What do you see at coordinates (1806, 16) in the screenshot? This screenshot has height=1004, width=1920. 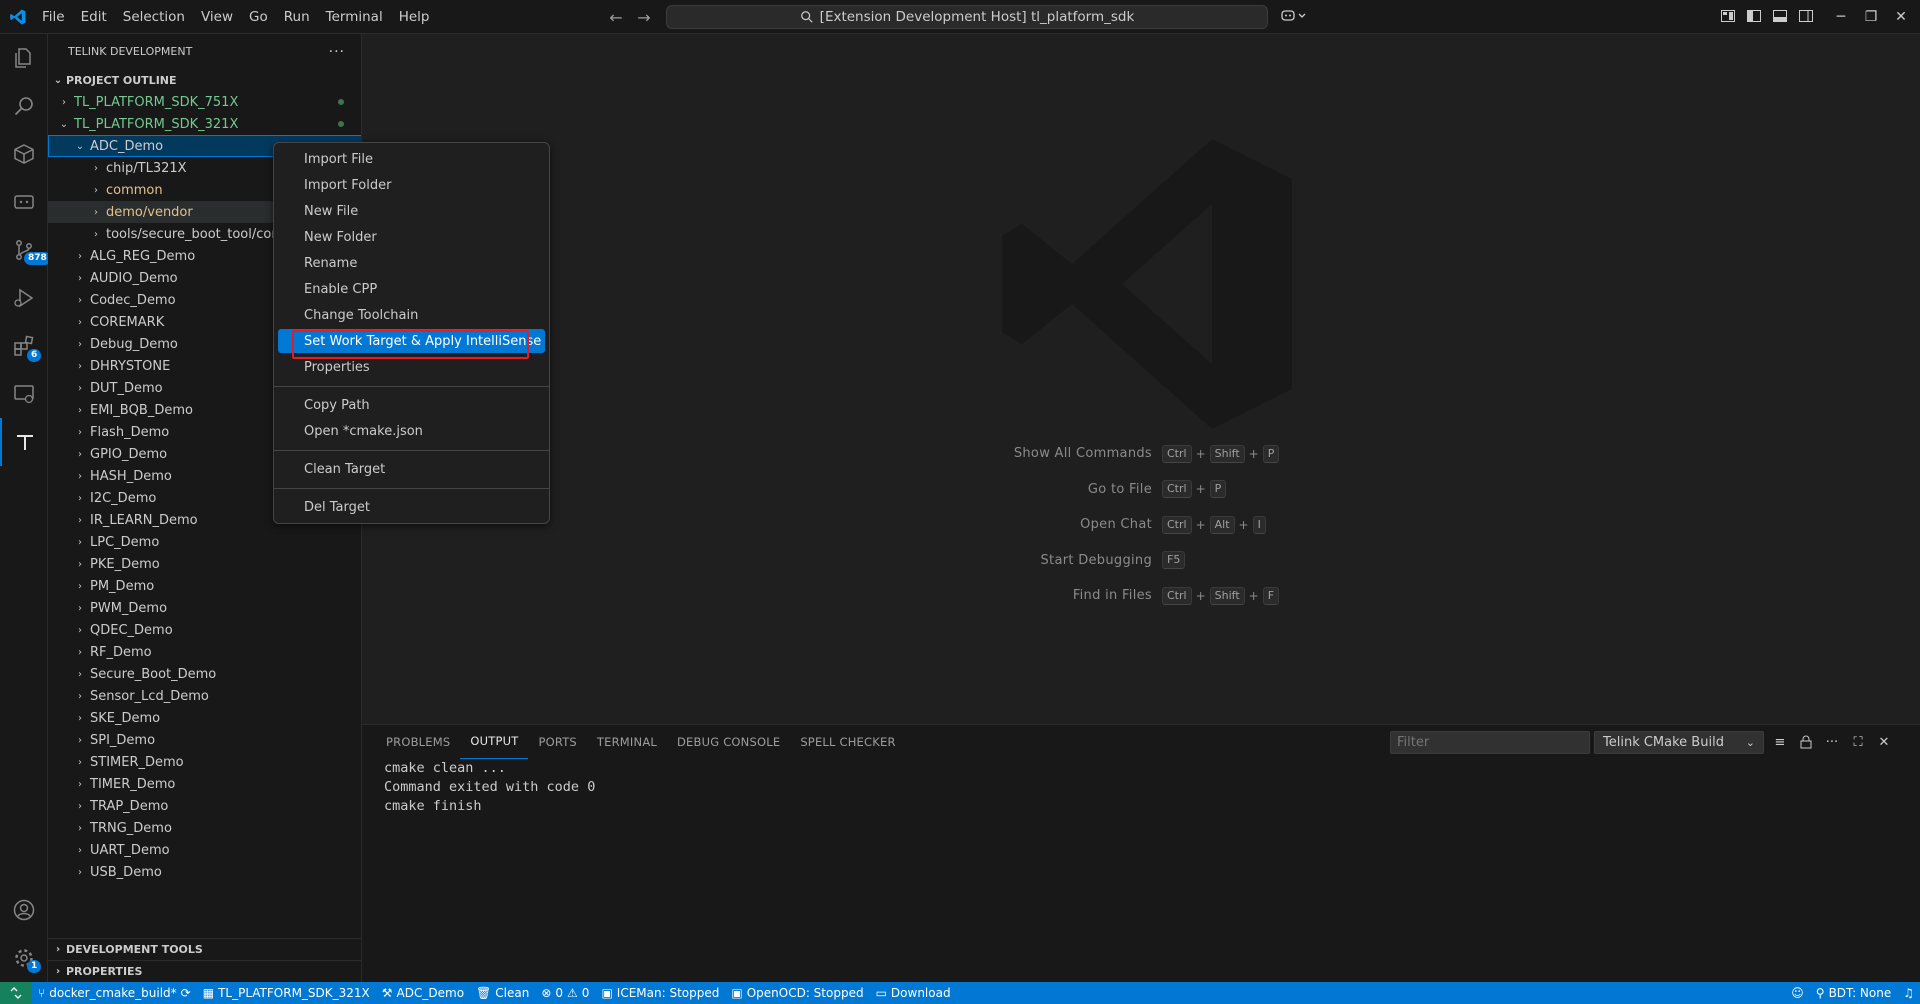 I see `toggle-secondary-sidebar-icon` at bounding box center [1806, 16].